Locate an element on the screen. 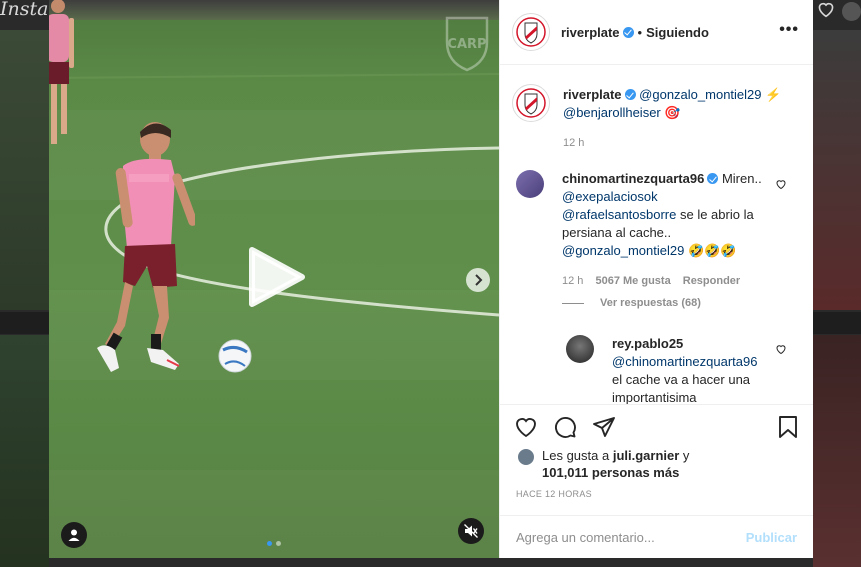  chevron-right-icon is located at coordinates (479, 280).